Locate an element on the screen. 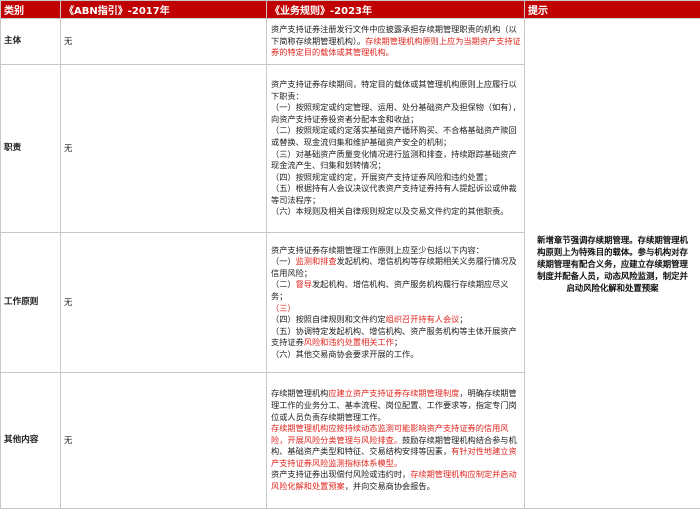  category-cell: 其他内容 is located at coordinates (31, 441).